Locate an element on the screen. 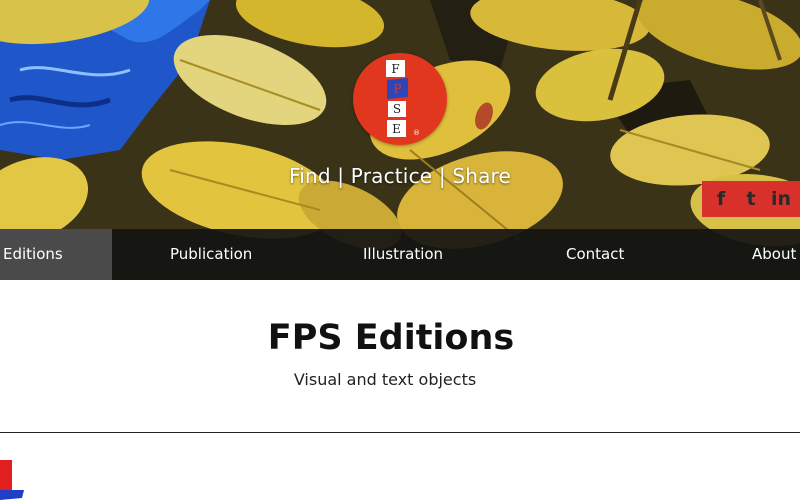 This screenshot has height=500, width=800. fpse-logo: F P S E ® is located at coordinates (400, 99).